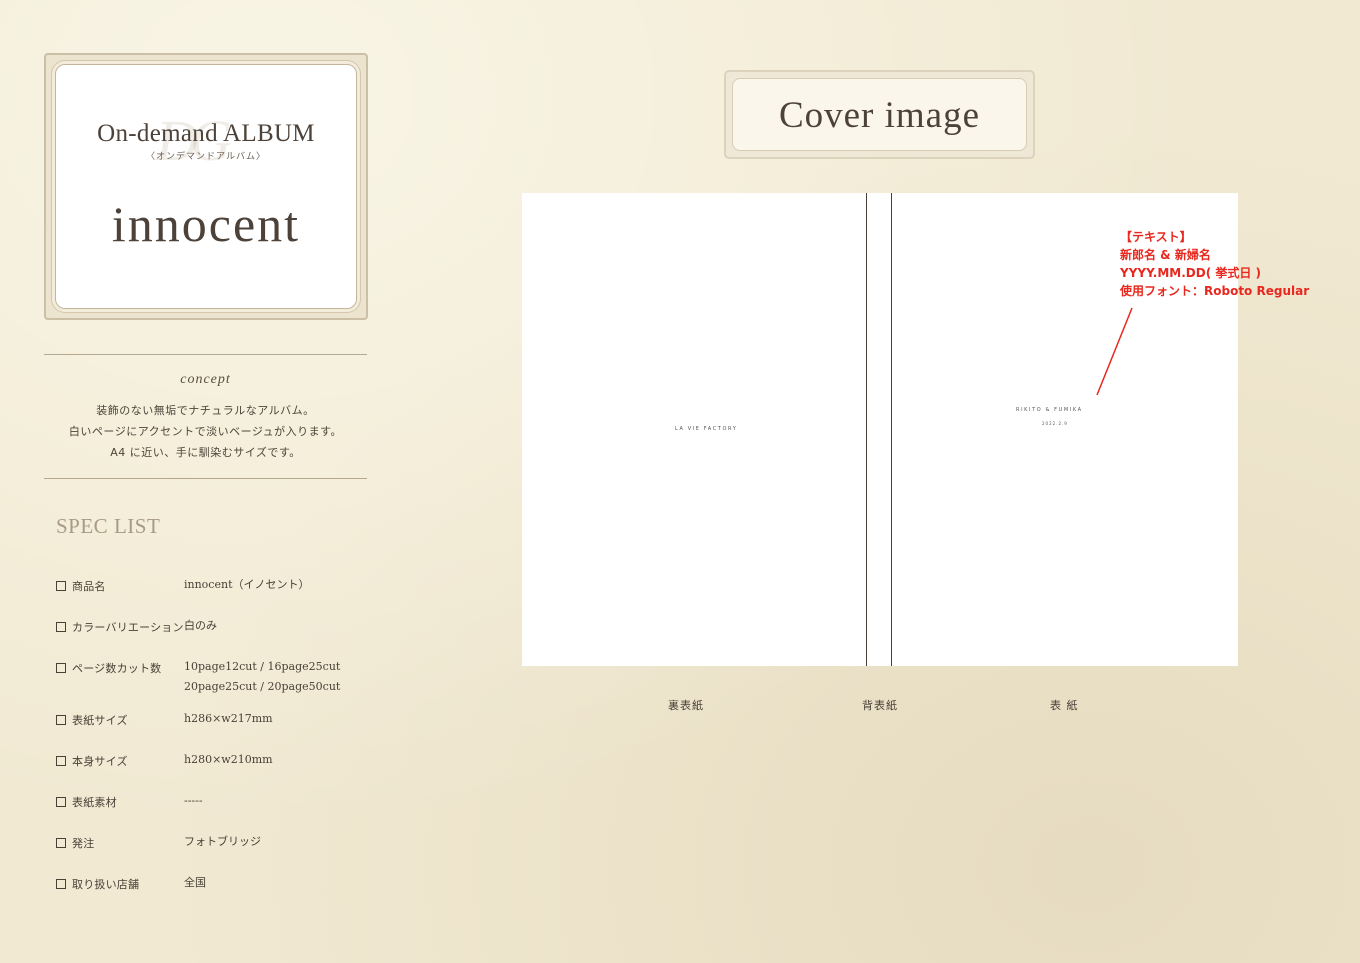 The image size is (1360, 963). Describe the element at coordinates (1215, 291) in the screenshot. I see `annotation-line: 使用フォント：Roboto Regular` at that location.